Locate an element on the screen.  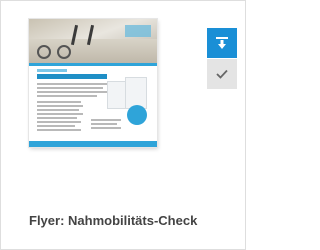
flyer-photo is located at coordinates (93, 41).